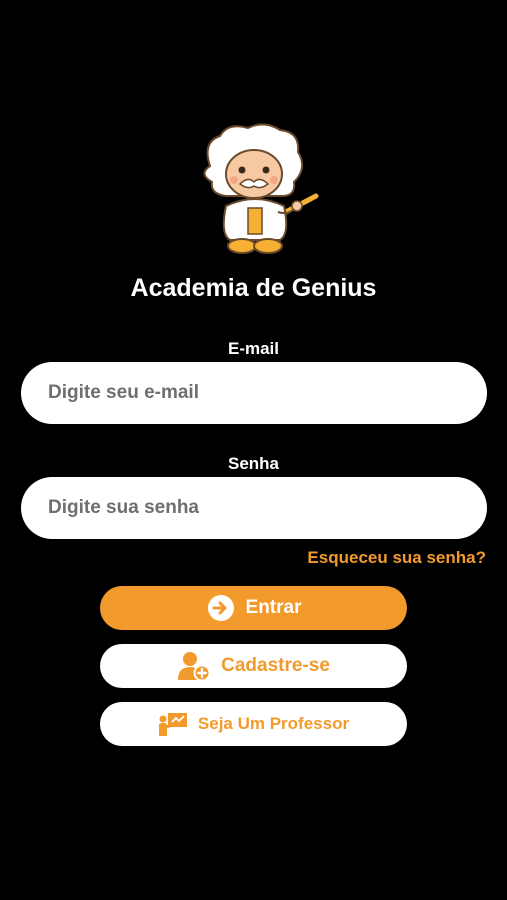 Image resolution: width=507 pixels, height=900 pixels. I want to click on forgot-password-link: Esqueceu sua senha?, so click(396, 558).